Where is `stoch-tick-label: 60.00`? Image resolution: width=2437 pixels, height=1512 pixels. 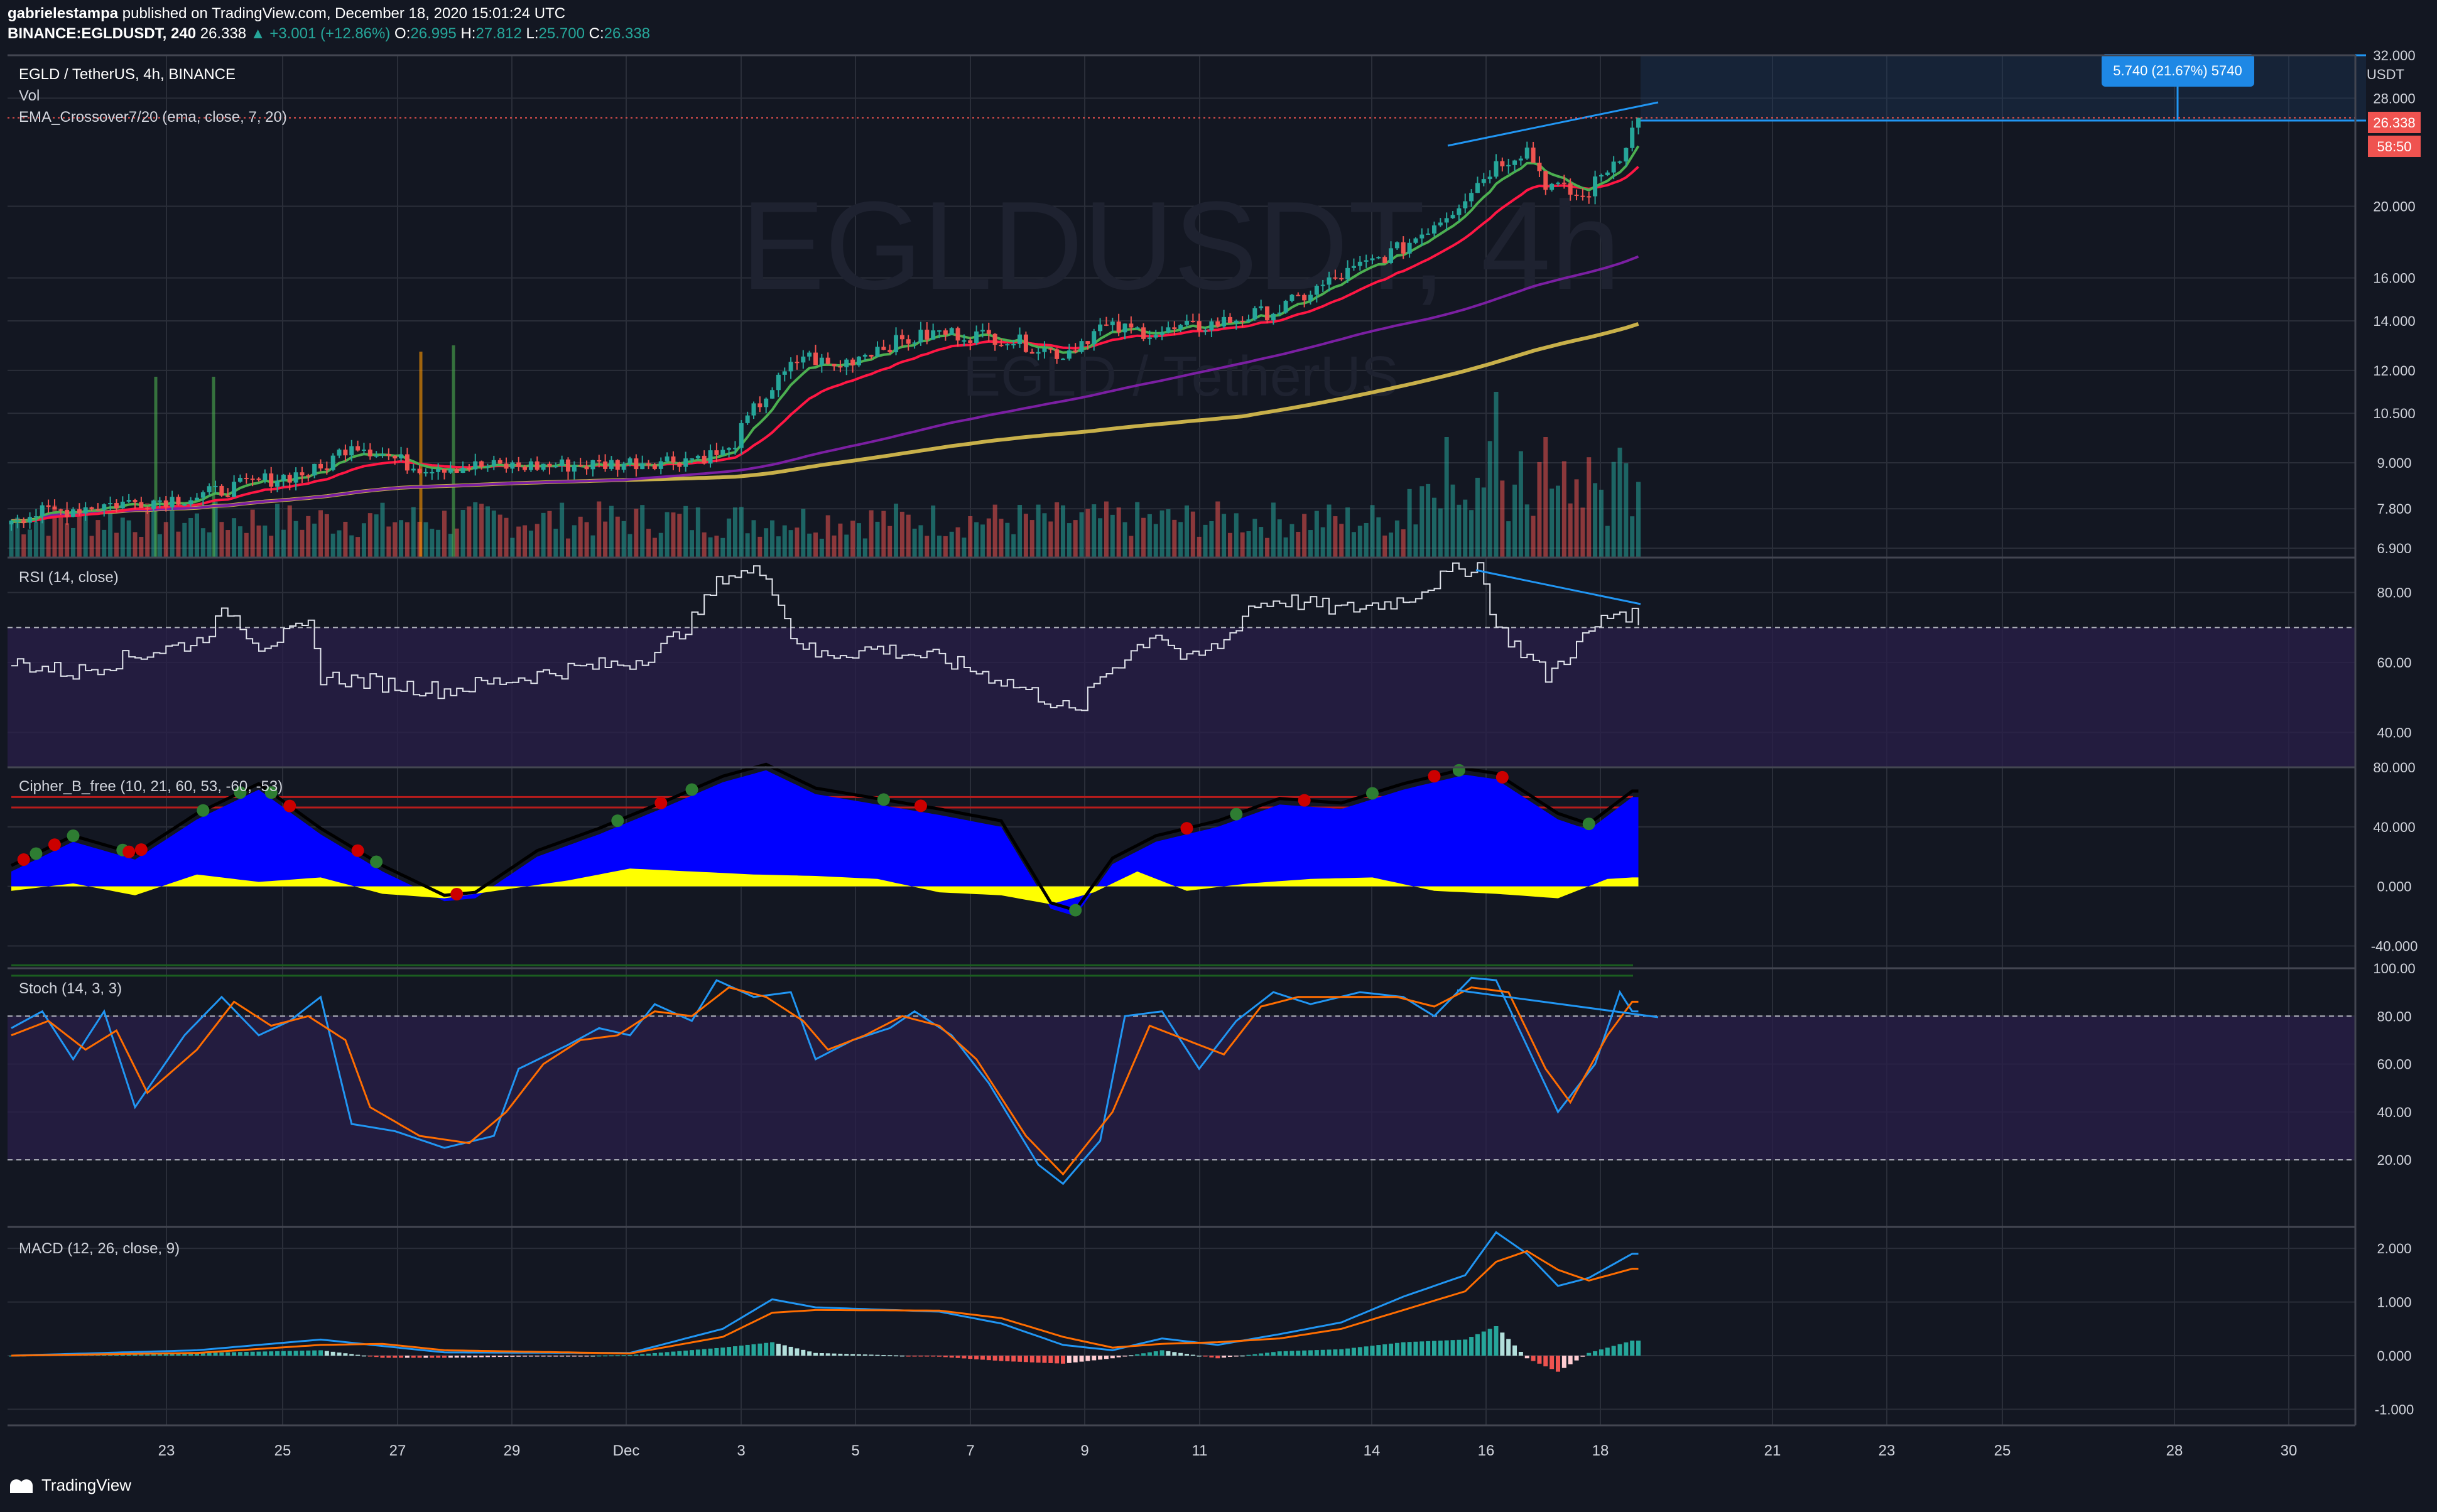 stoch-tick-label: 60.00 is located at coordinates (2394, 1064).